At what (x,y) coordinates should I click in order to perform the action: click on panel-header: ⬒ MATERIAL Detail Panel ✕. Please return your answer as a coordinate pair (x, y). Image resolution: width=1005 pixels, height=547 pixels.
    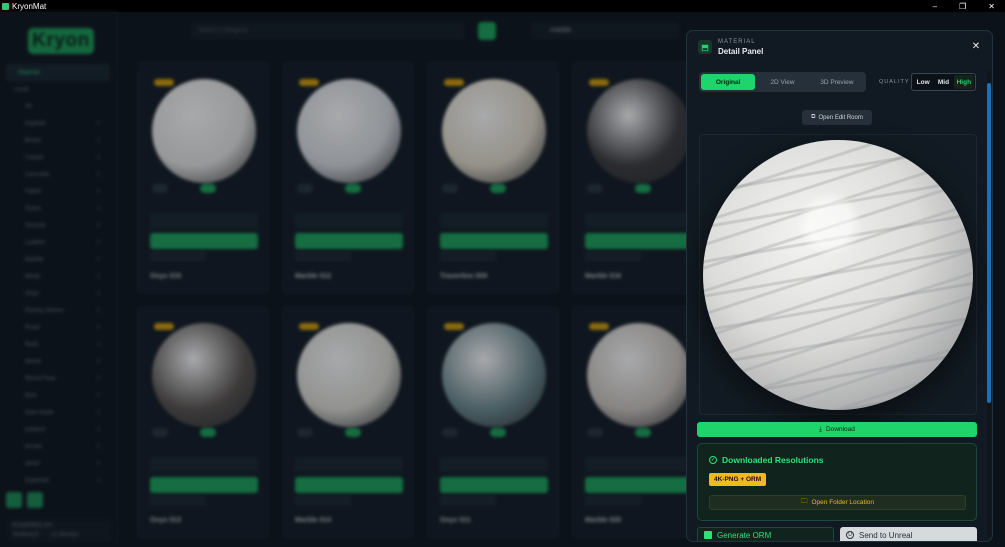
    Looking at the image, I should click on (839, 48).